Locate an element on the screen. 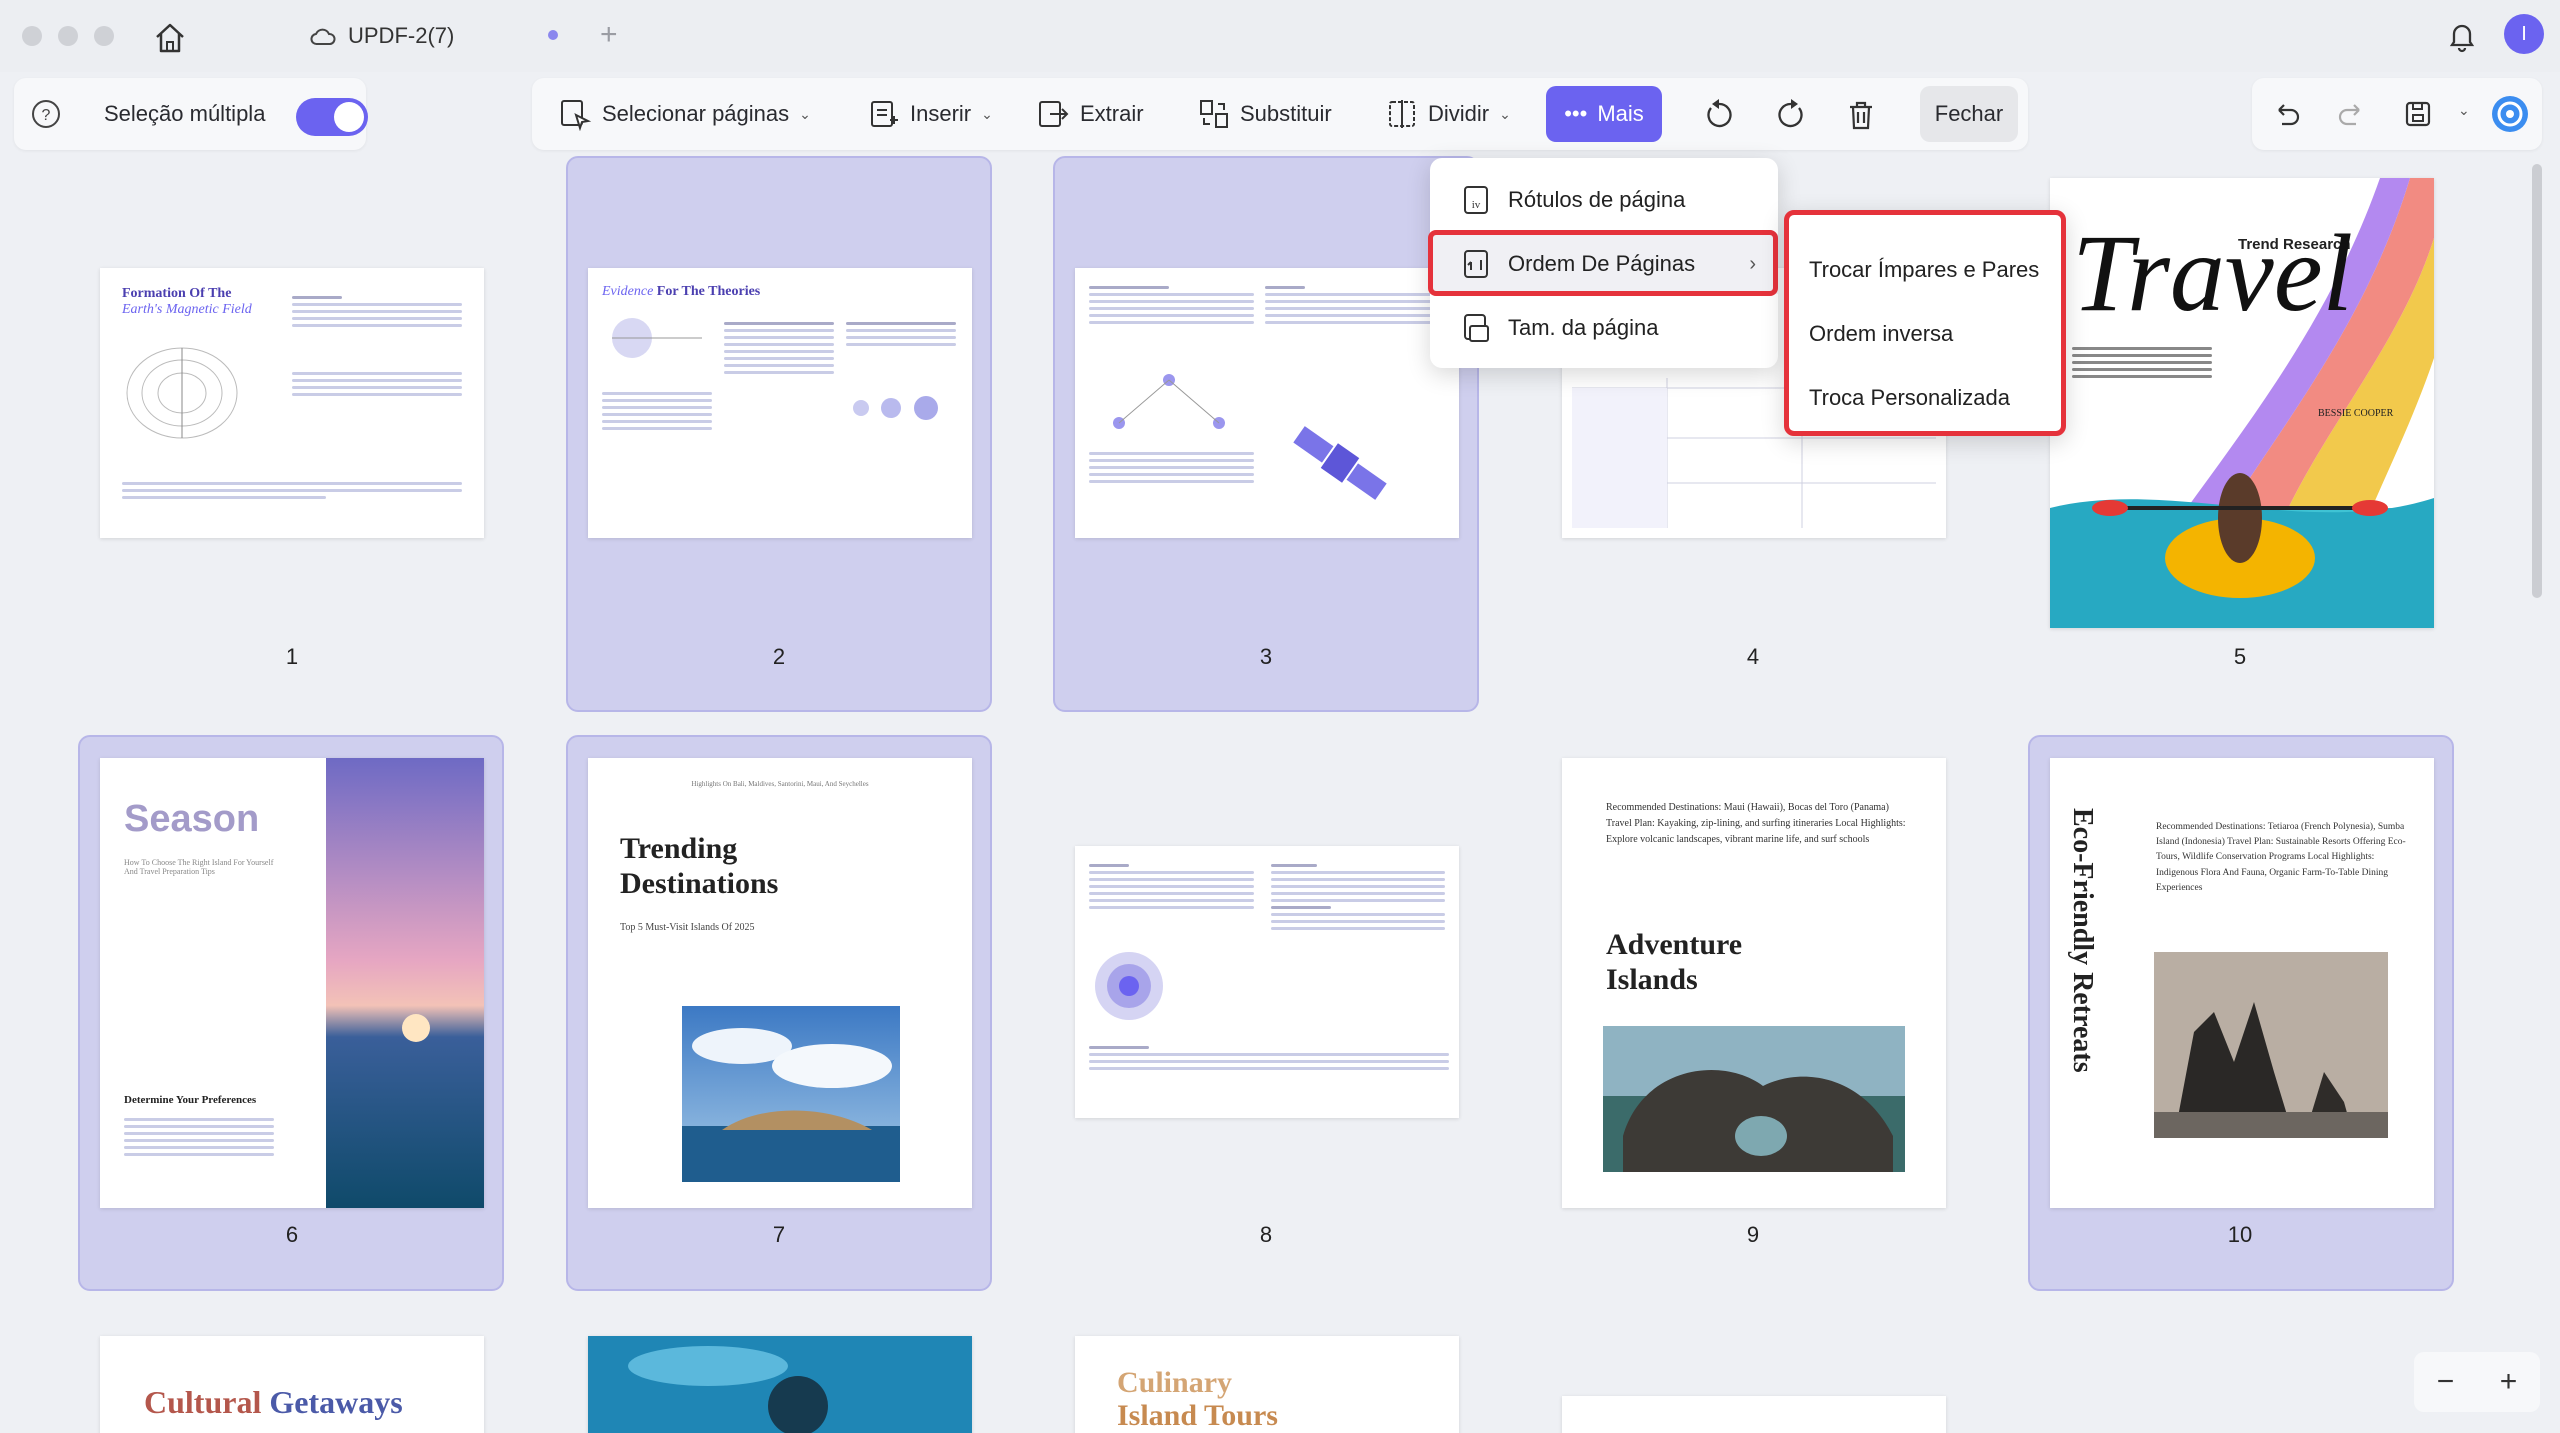 This screenshot has height=1433, width=2560. rock-arch-photo is located at coordinates (1754, 1099).